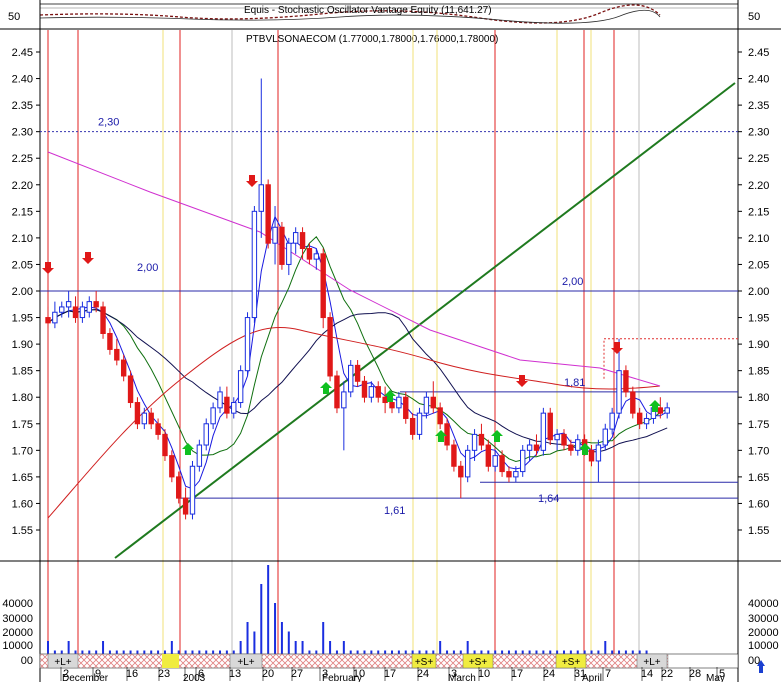  What do you see at coordinates (484, 674) in the screenshot?
I see `day-tick-label: 10` at bounding box center [484, 674].